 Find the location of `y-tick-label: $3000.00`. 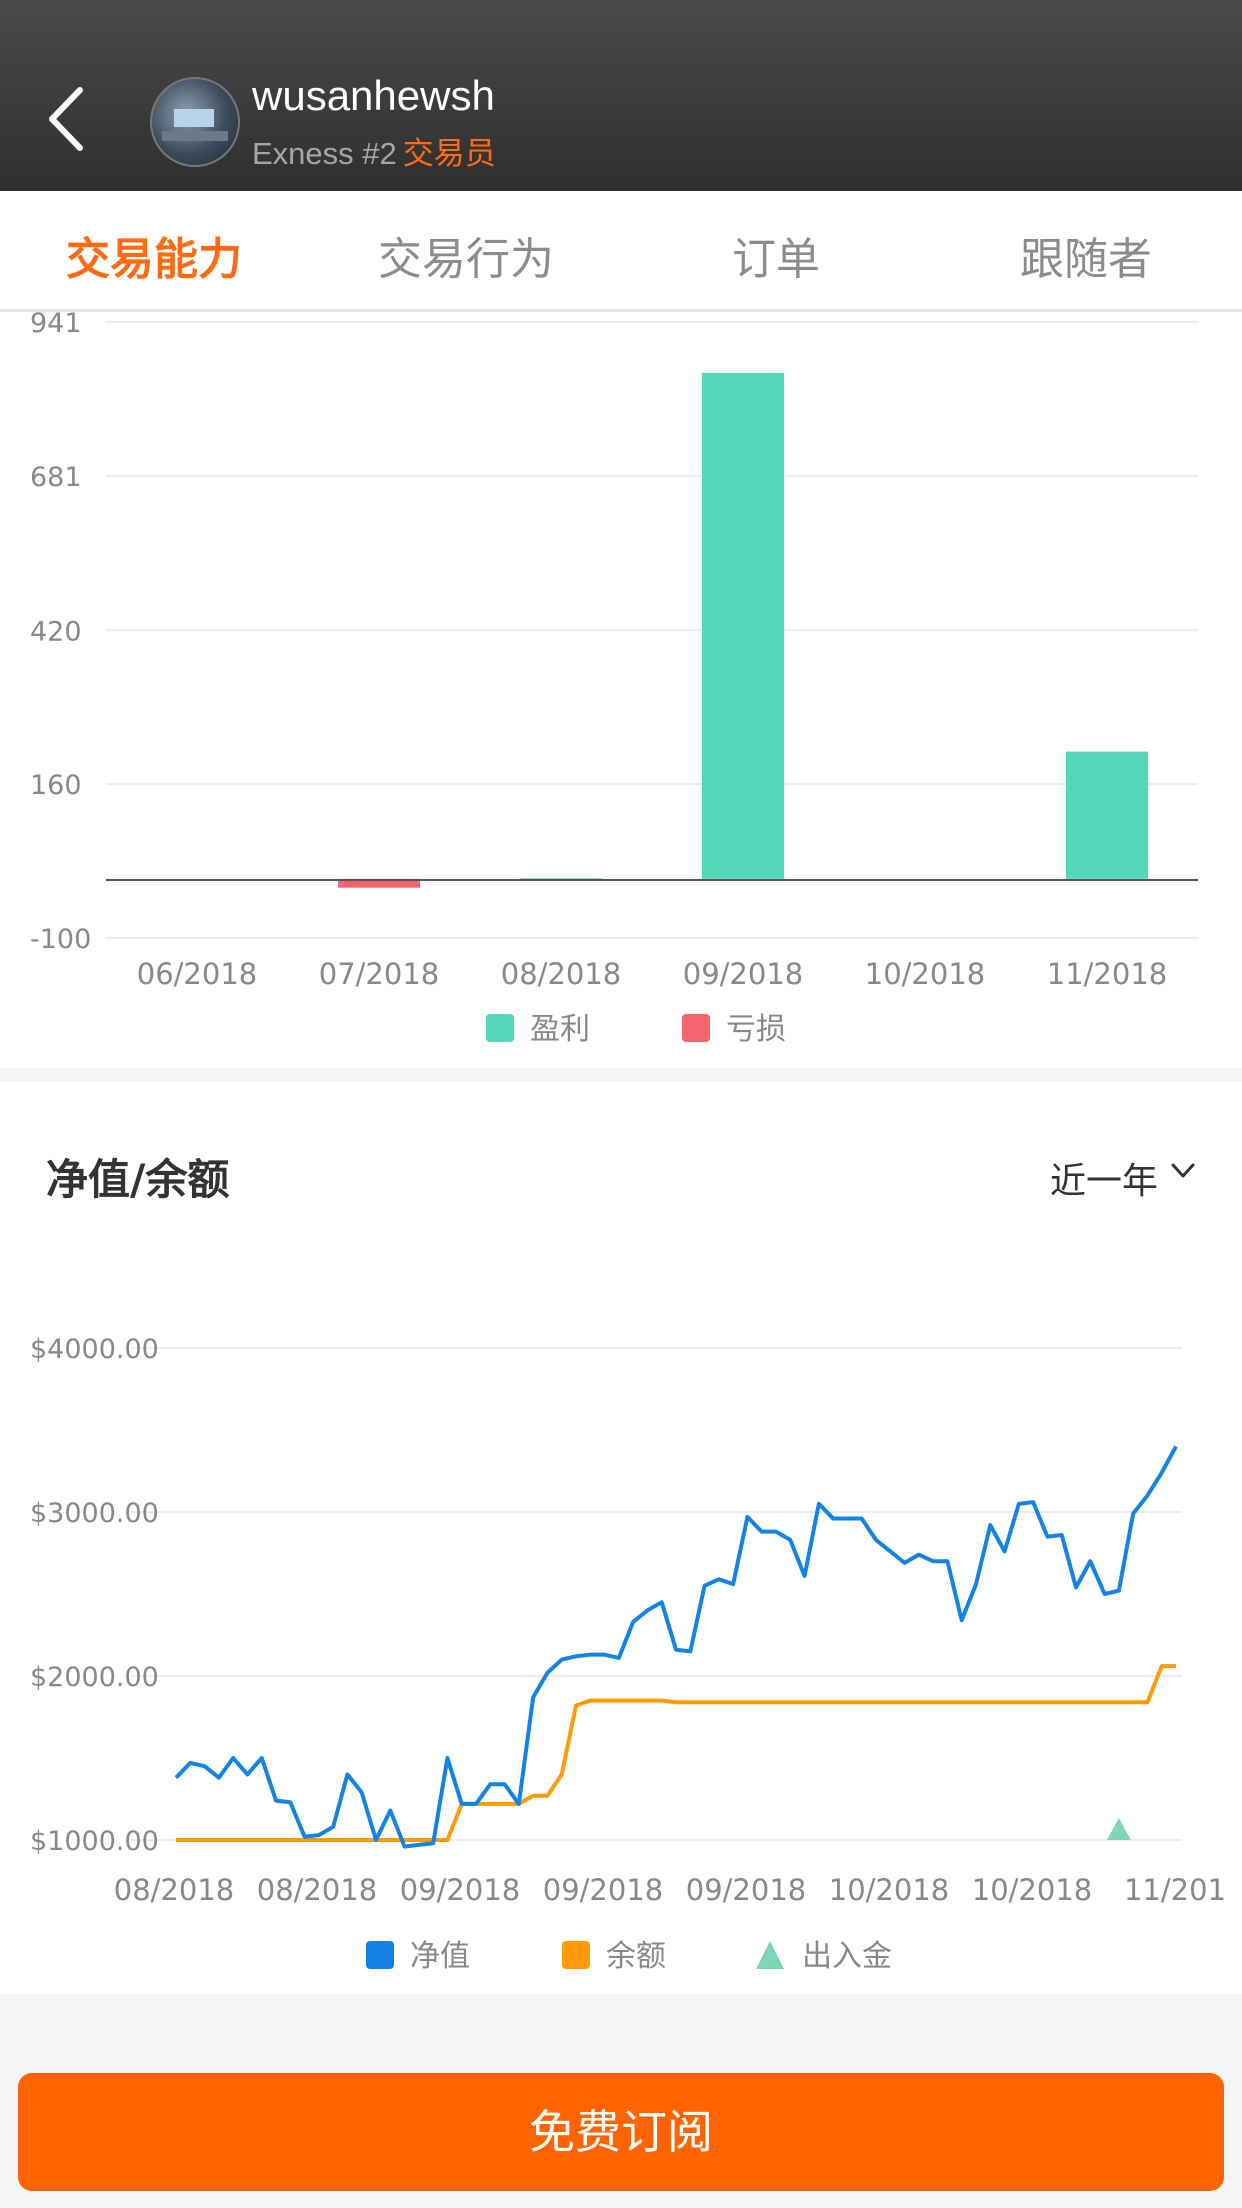

y-tick-label: $3000.00 is located at coordinates (94, 1513).